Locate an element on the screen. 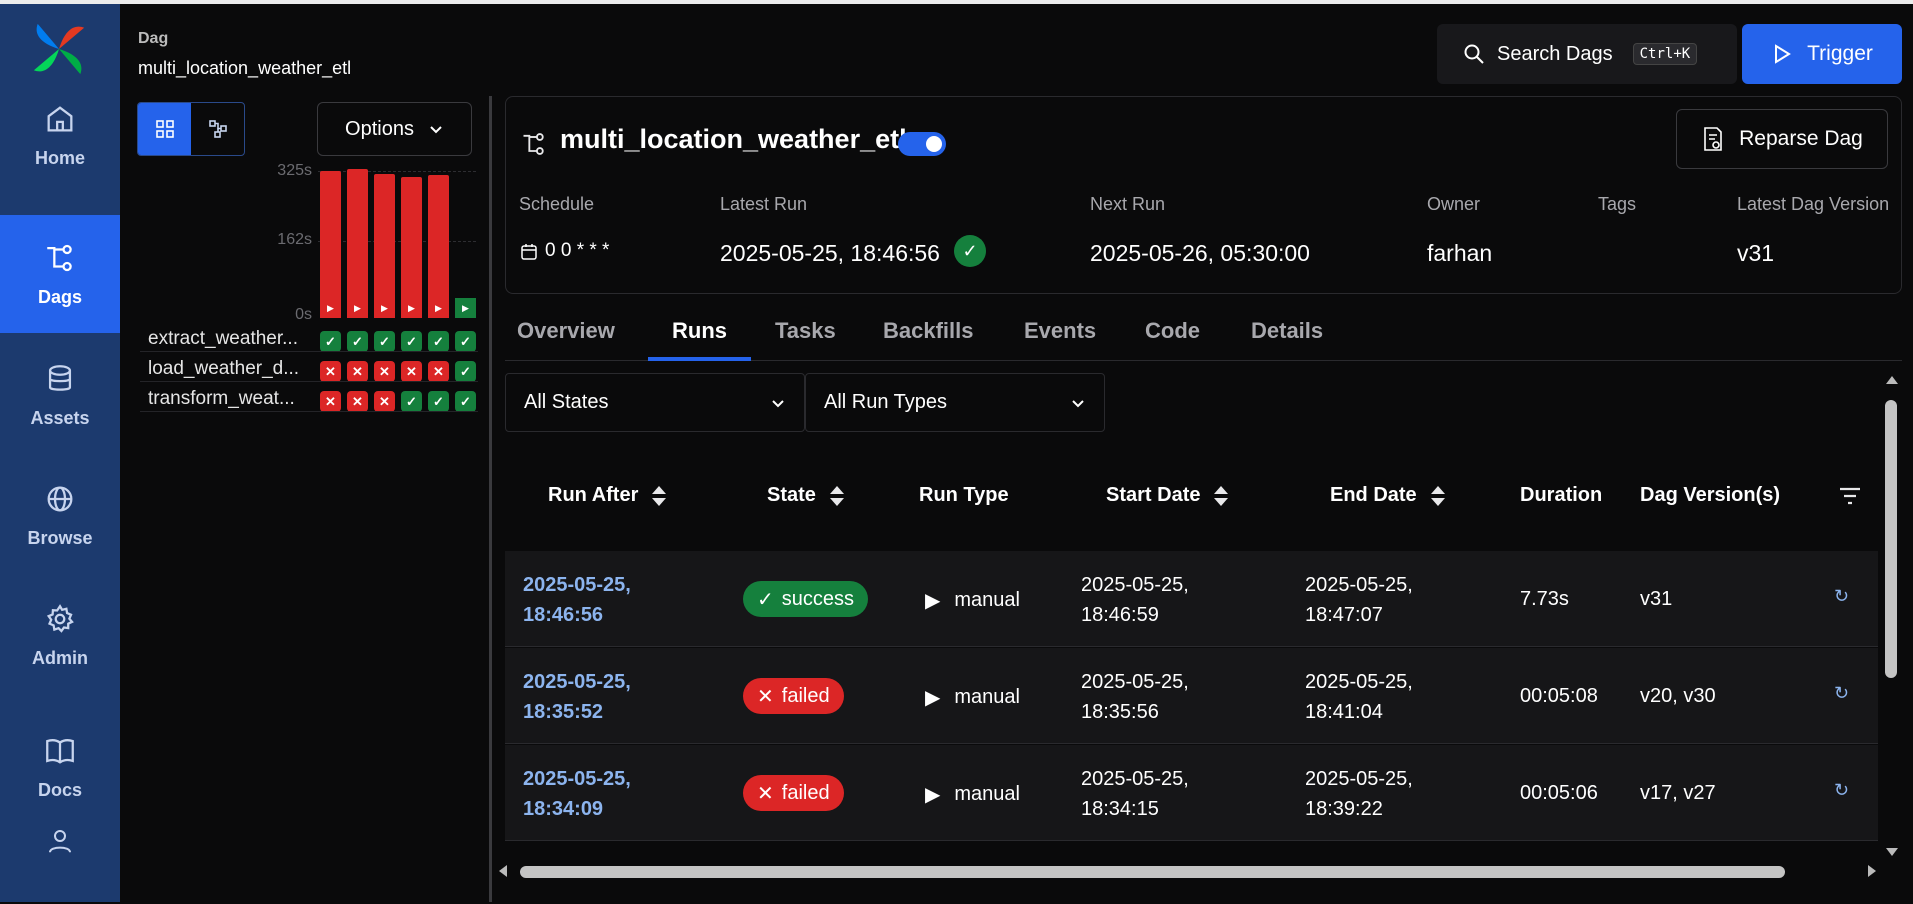 This screenshot has height=904, width=1913. tab-details: Details is located at coordinates (1287, 331).